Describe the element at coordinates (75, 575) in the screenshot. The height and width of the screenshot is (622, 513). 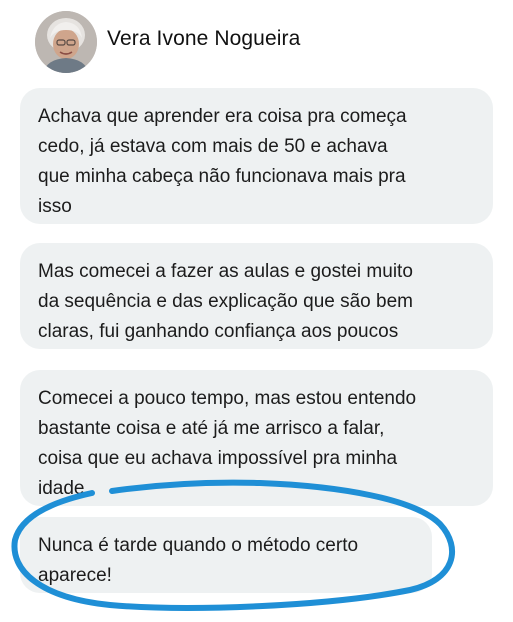
I see `message-line: aparece!` at that location.